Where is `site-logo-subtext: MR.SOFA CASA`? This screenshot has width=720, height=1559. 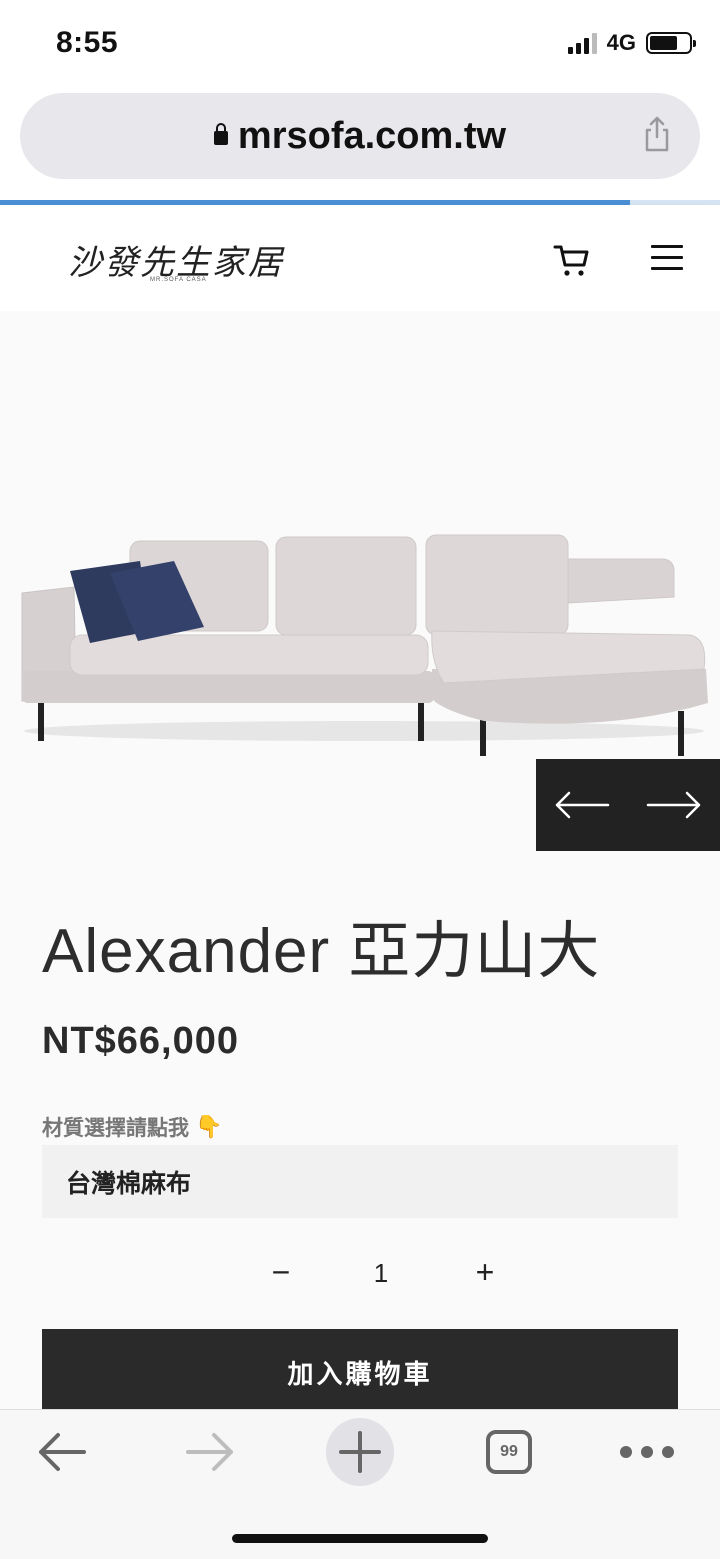
site-logo-subtext: MR.SOFA CASA is located at coordinates (178, 280).